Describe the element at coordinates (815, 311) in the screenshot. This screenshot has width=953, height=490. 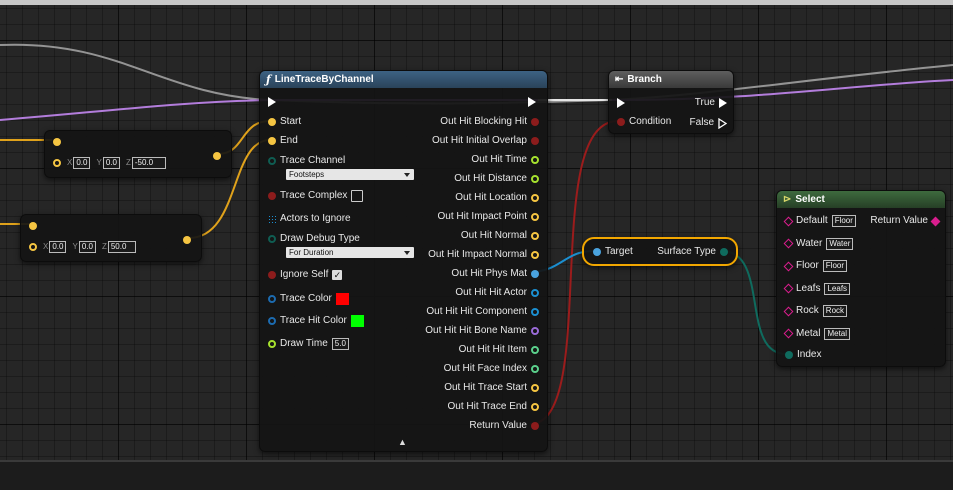
I see `select-option-row: Rock Rock` at that location.